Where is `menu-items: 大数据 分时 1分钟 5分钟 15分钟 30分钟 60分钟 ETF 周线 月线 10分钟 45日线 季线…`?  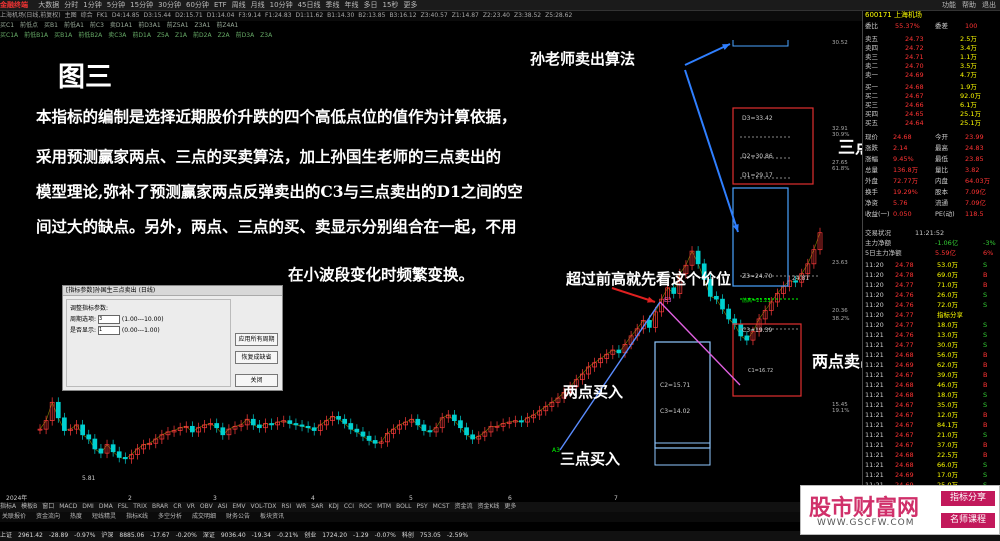 menu-items: 大数据 分时 1分钟 5分钟 15分钟 30分钟 60分钟 ETF 周线 月线 10分钟 45日线 季线… is located at coordinates (230, 5).